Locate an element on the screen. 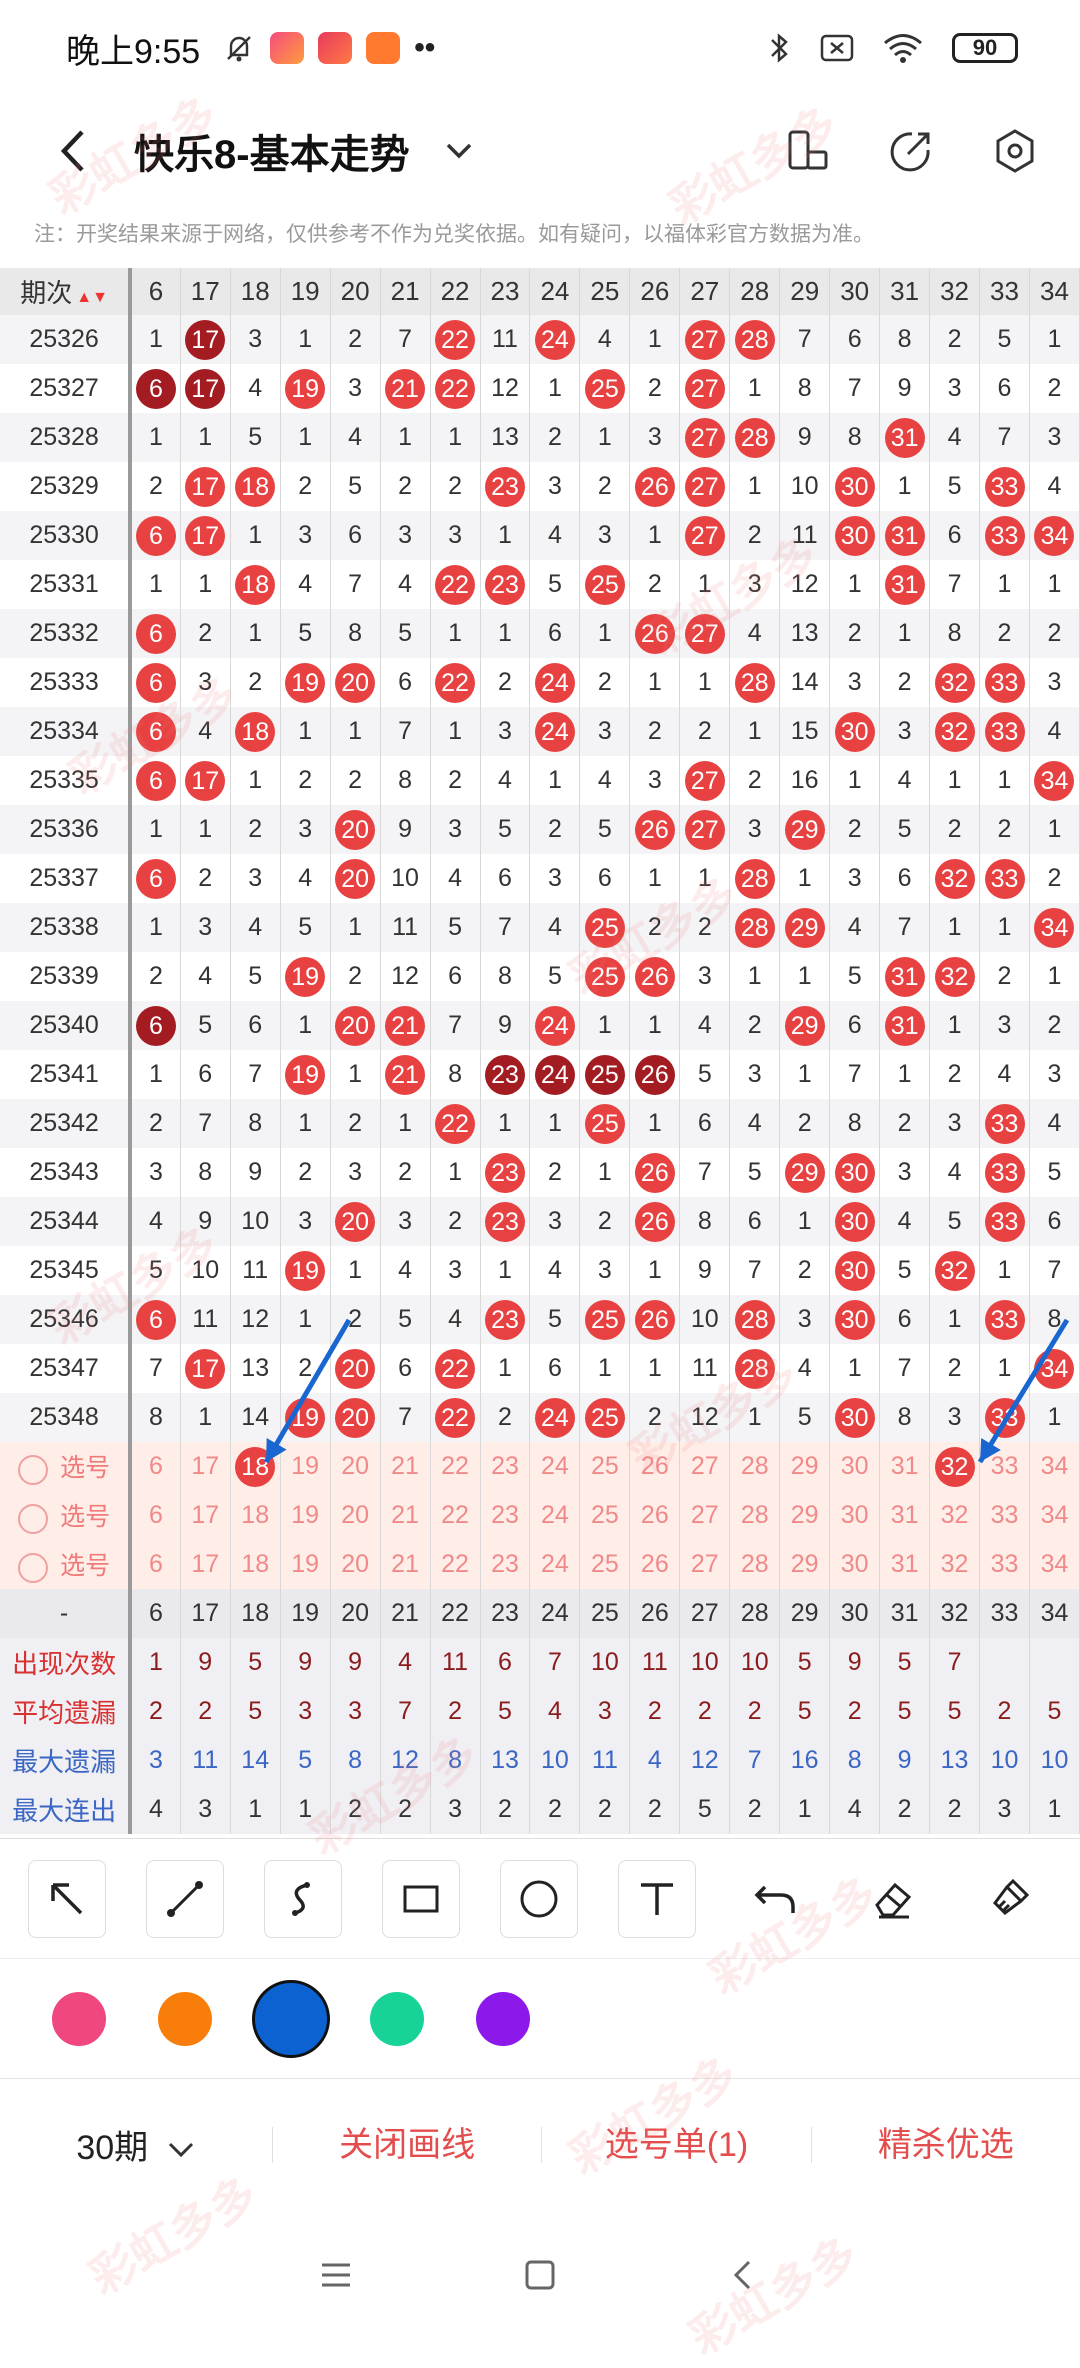 Image resolution: width=1080 pixels, height=2368 pixels. back-arrow-icon is located at coordinates (74, 151).